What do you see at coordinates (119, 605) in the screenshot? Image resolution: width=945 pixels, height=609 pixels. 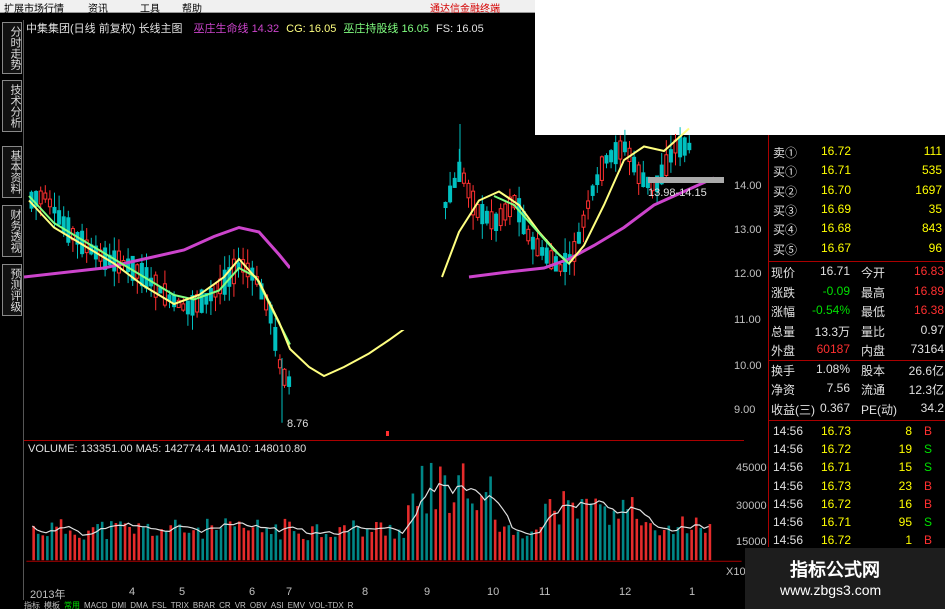 I see `indicator-tab: DMI` at bounding box center [119, 605].